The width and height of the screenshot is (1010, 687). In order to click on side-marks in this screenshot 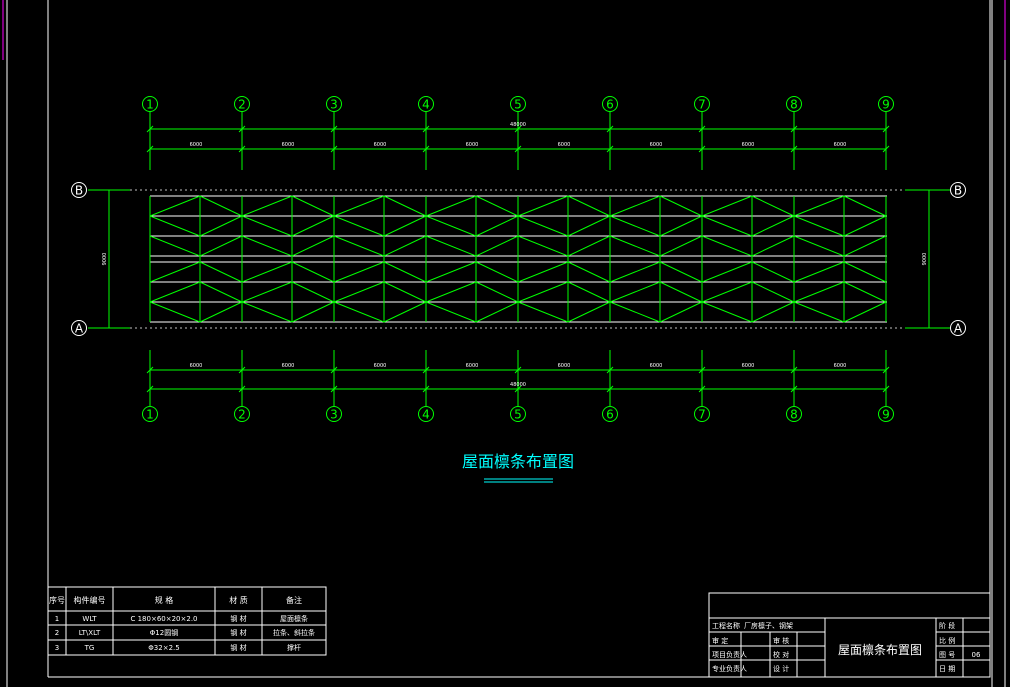, I will do `click(504, 30)`.